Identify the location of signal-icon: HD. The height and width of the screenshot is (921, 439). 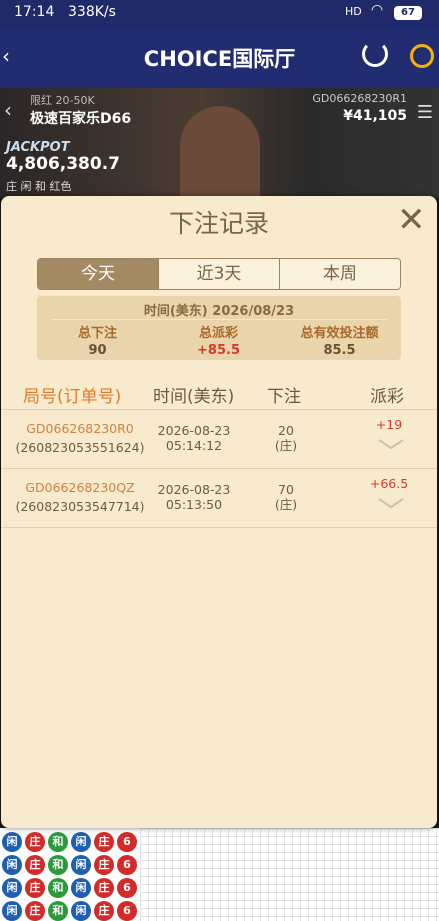
(353, 11).